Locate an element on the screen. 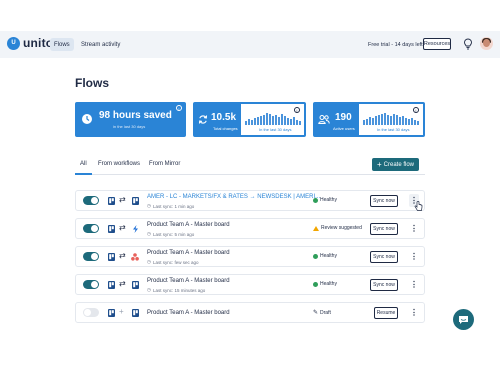 The image size is (500, 375). last-sync-text: Last sync: few sec ago is located at coordinates (175, 262).